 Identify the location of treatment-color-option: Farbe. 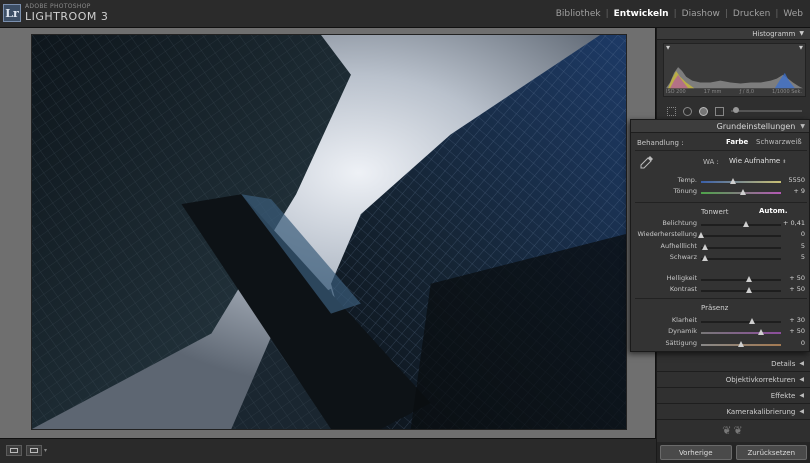
(737, 142).